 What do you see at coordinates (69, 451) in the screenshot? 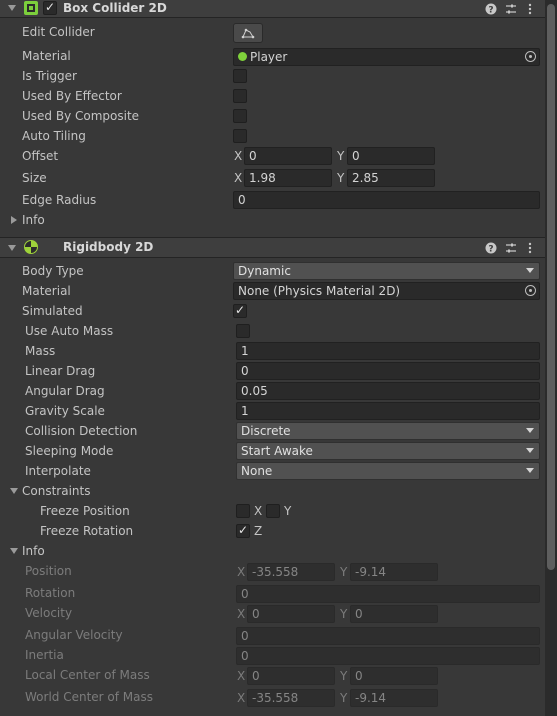
I see `sleeping-mode-label: Sleeping Mode` at bounding box center [69, 451].